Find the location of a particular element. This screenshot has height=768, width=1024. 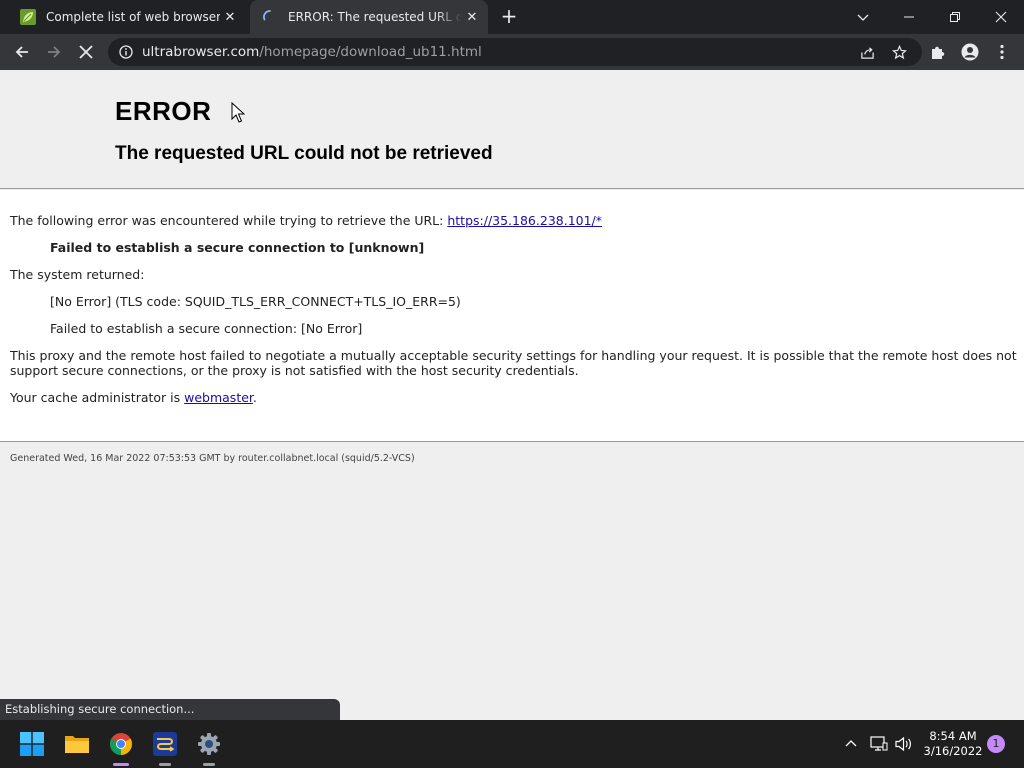

chevron-up-icon is located at coordinates (851, 743).